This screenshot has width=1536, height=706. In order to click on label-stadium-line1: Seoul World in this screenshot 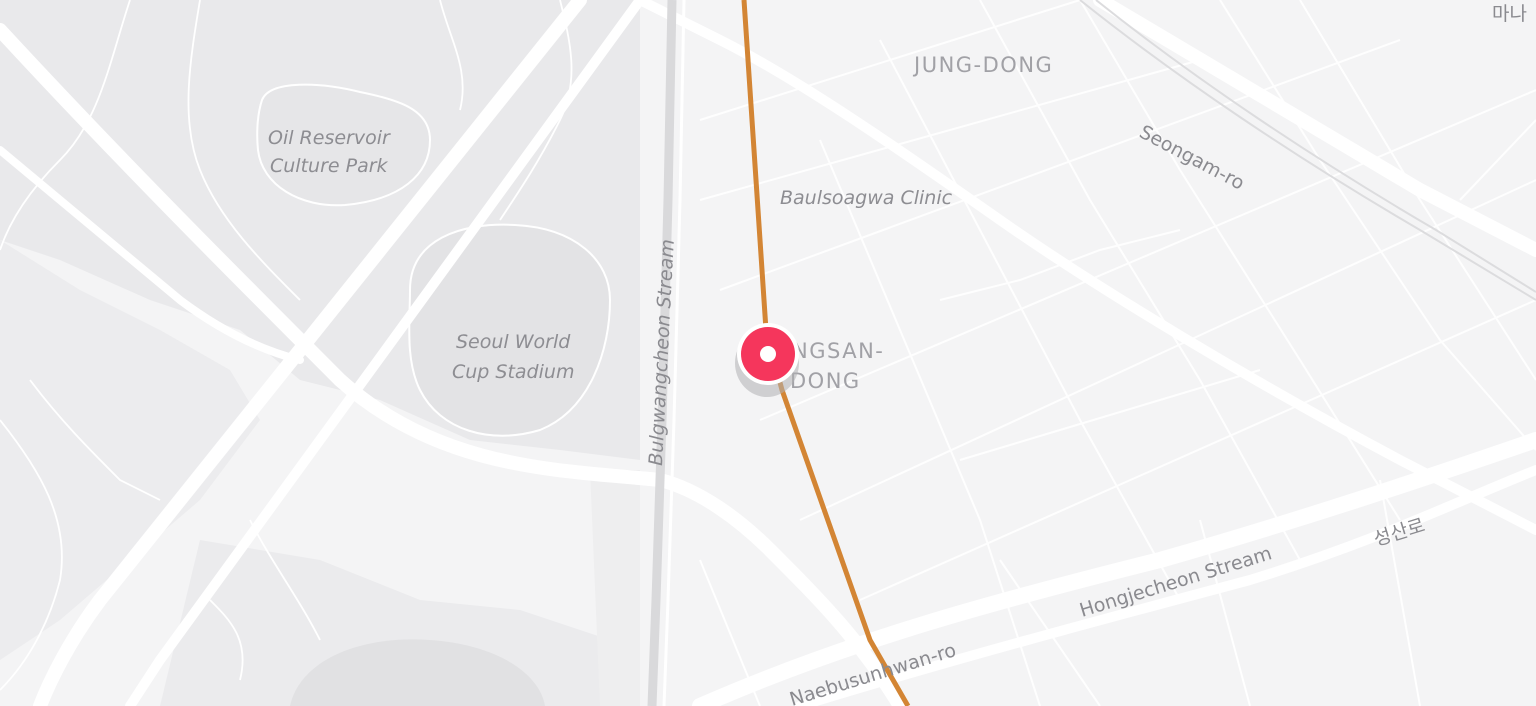, I will do `click(513, 342)`.